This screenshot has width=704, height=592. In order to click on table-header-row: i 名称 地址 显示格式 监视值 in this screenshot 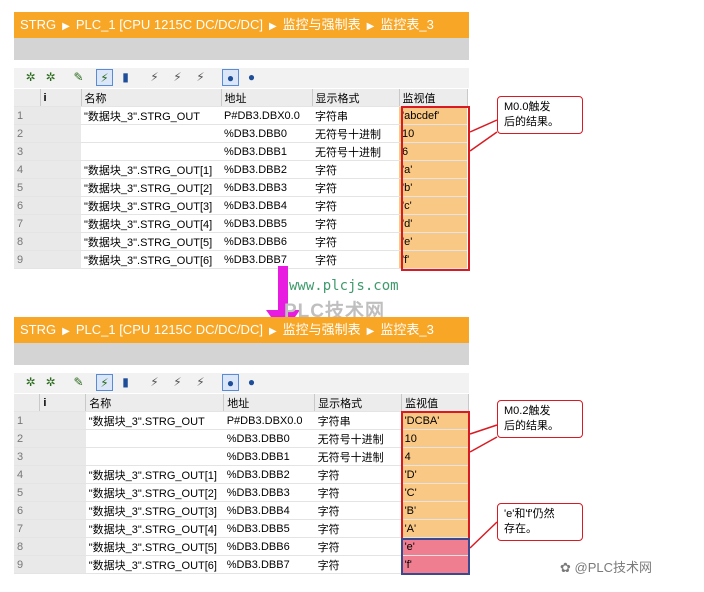, I will do `click(241, 403)`.